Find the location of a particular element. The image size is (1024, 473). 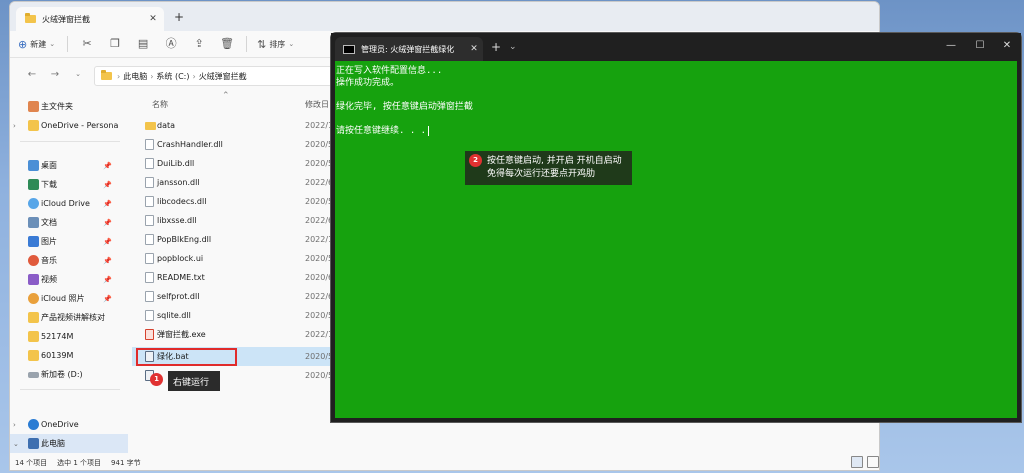

nav-item-home: 主文件夹 is located at coordinates (69, 106).